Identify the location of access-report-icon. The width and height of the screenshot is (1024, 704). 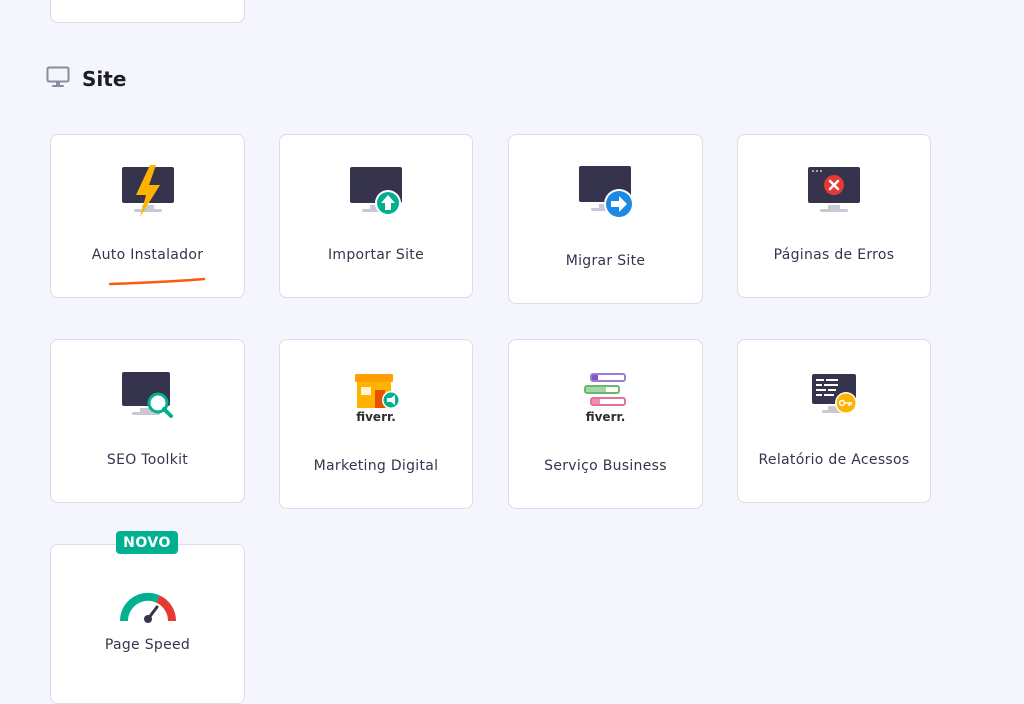
(834, 398).